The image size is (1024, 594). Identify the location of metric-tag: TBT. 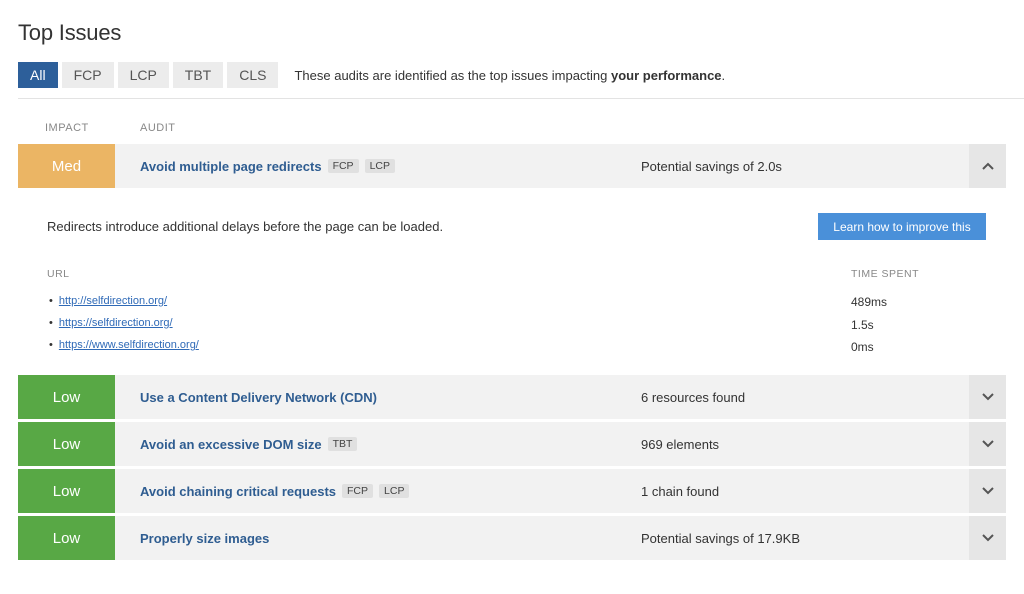
(342, 444).